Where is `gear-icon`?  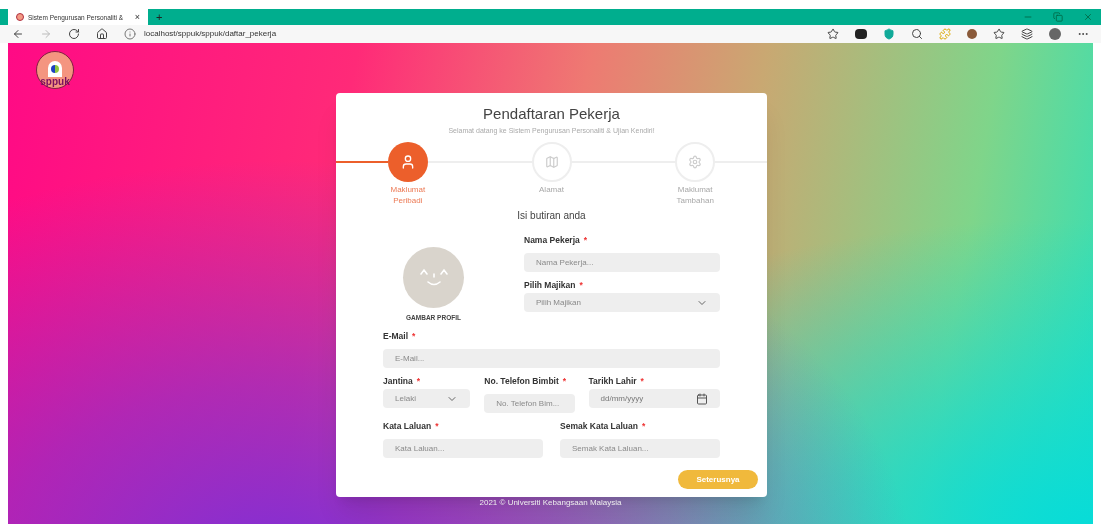 gear-icon is located at coordinates (695, 162).